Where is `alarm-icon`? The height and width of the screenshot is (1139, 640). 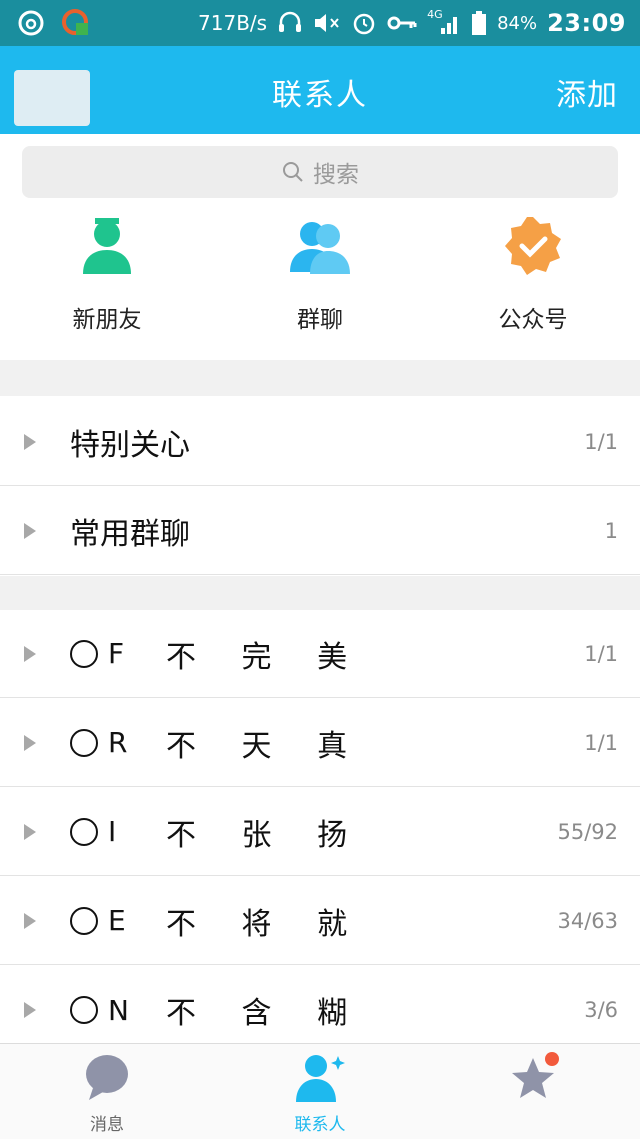 alarm-icon is located at coordinates (364, 23).